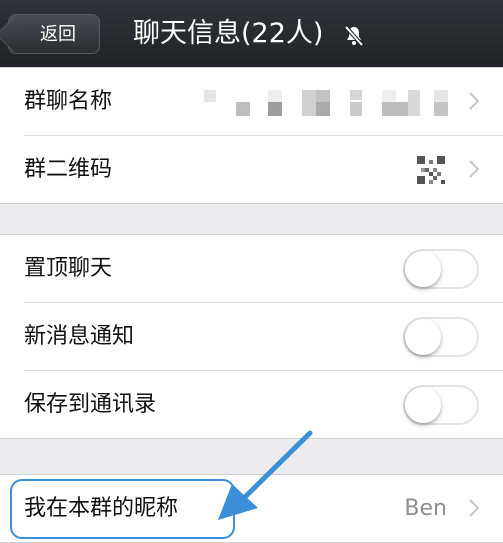 This screenshot has width=503, height=543. I want to click on page-title: 聊天信息(22人), so click(228, 33).